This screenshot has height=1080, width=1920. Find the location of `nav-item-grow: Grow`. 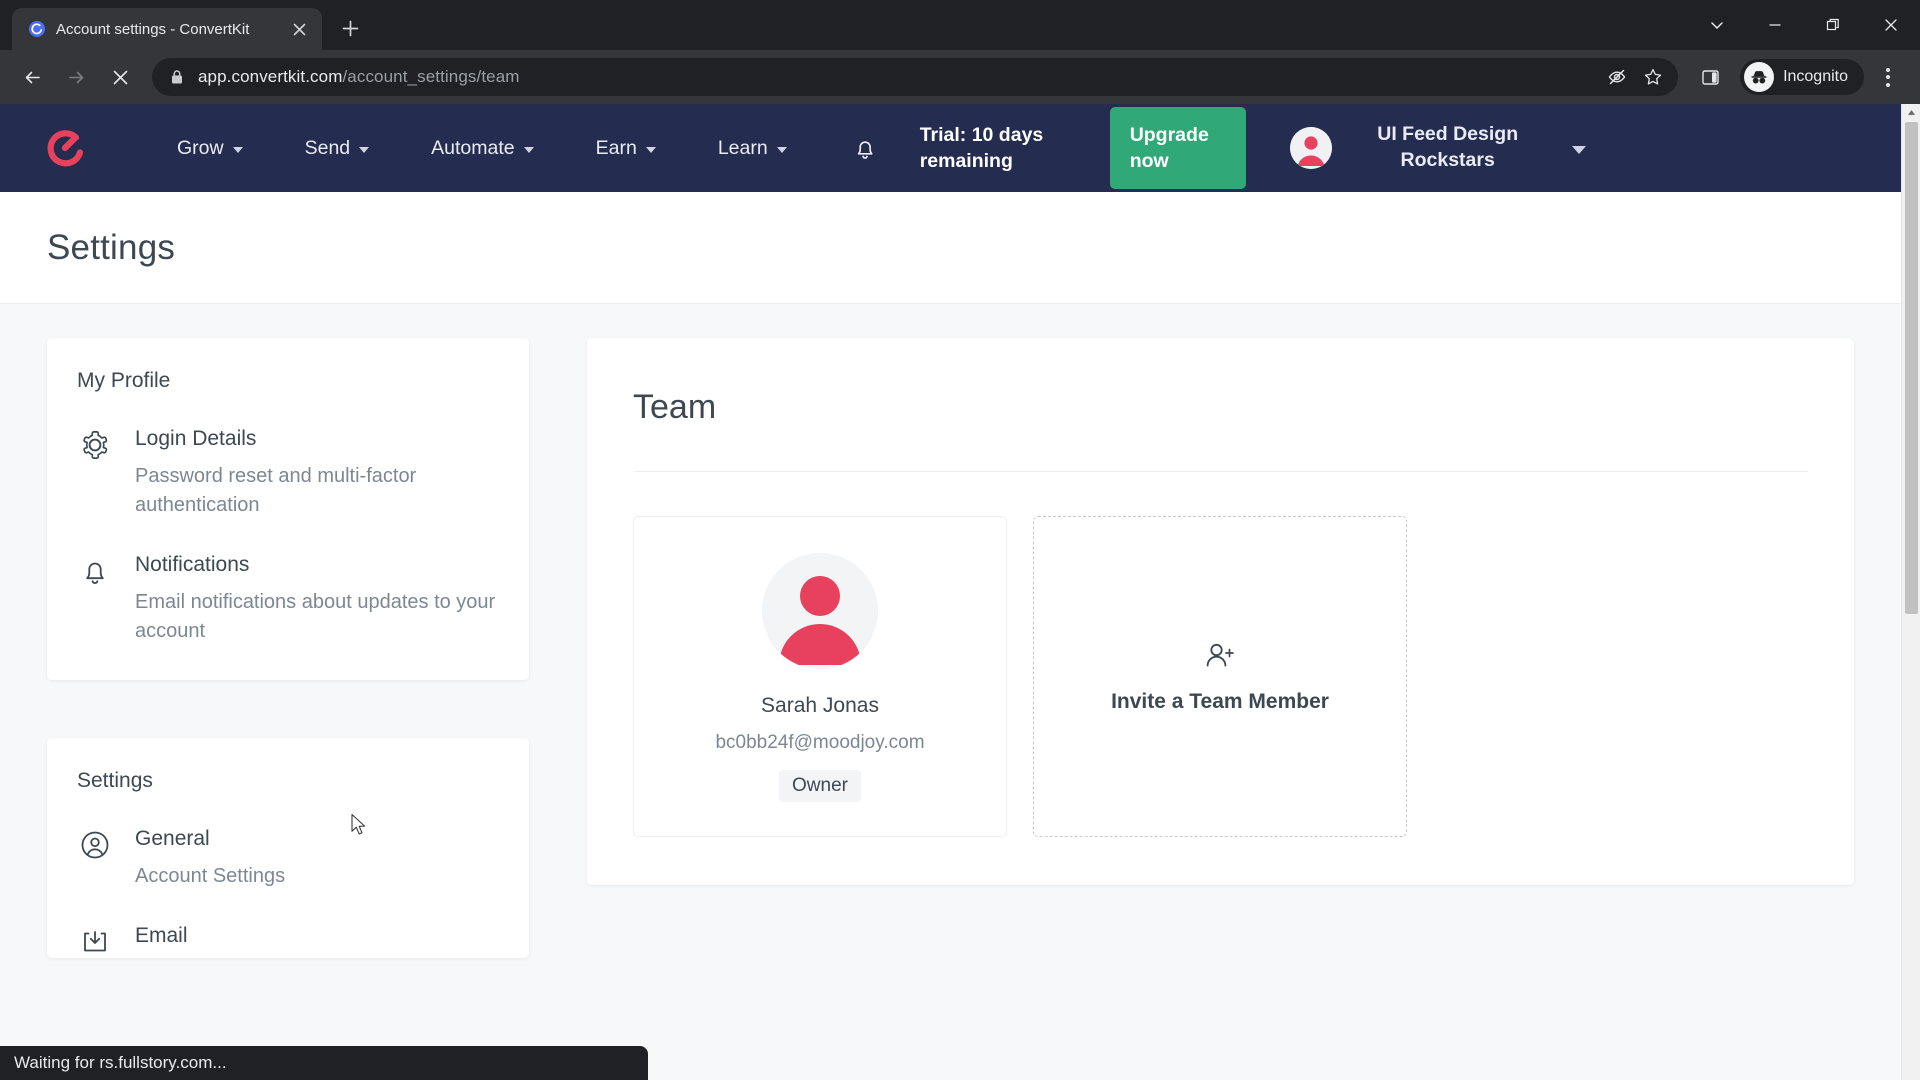

nav-item-grow: Grow is located at coordinates (210, 148).